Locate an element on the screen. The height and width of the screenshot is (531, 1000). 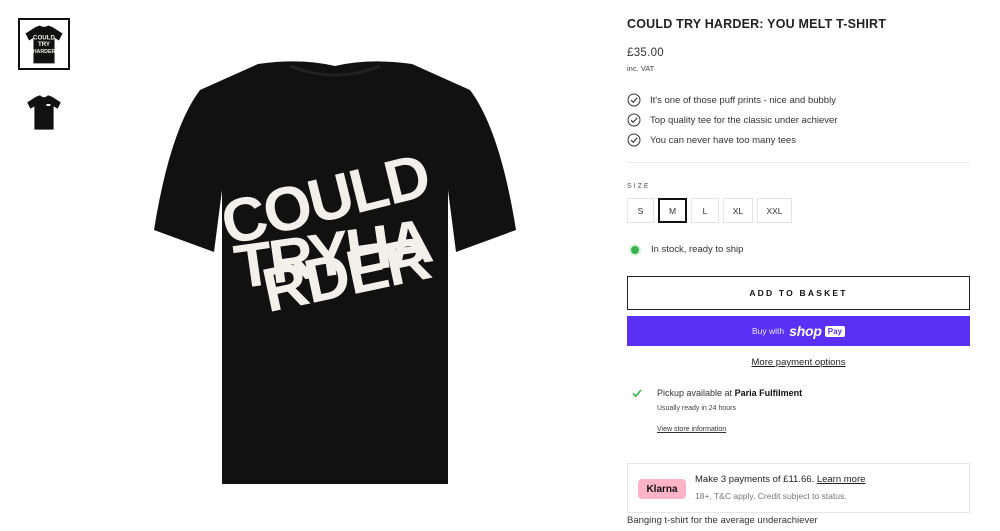
view-store-information-link: View store information is located at coordinates (691, 429).